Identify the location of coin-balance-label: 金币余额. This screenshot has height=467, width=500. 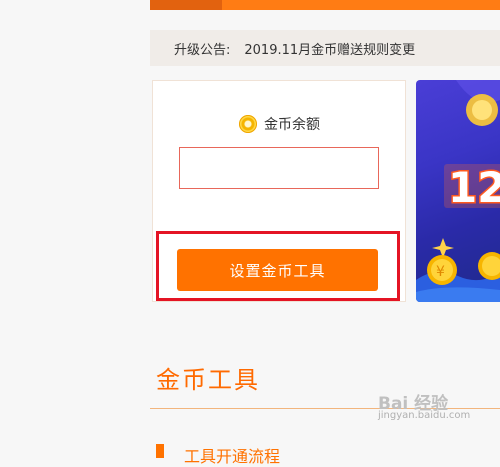
(292, 125).